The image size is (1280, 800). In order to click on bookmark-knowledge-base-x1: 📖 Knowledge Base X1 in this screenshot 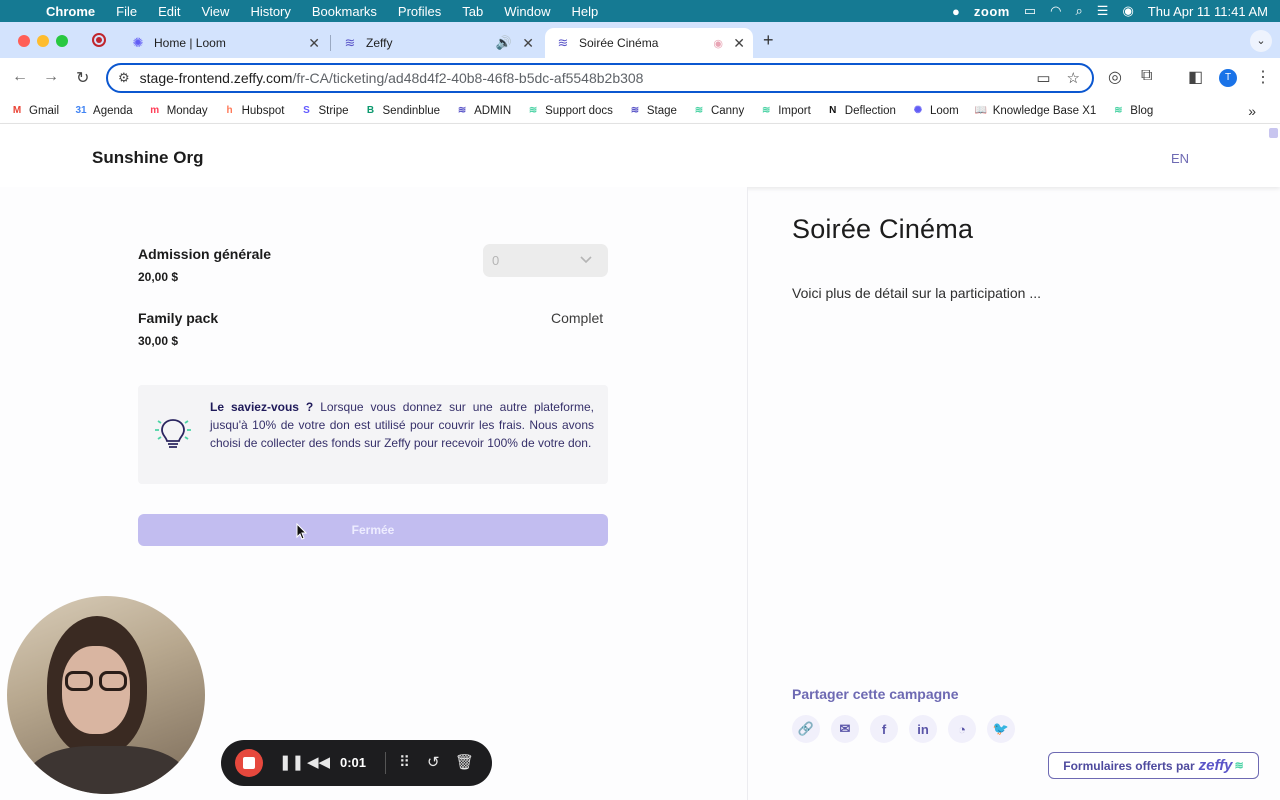, I will do `click(1035, 111)`.